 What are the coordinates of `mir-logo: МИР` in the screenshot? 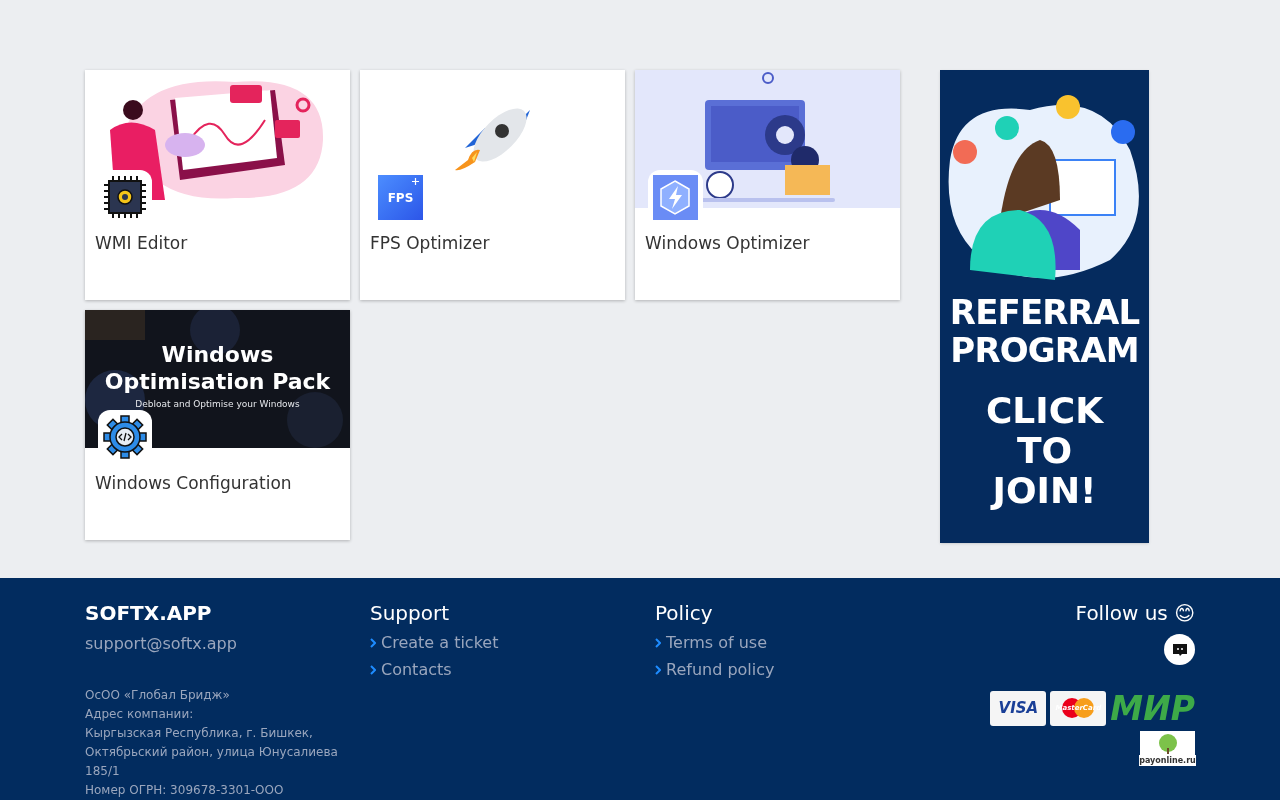 It's located at (1152, 708).